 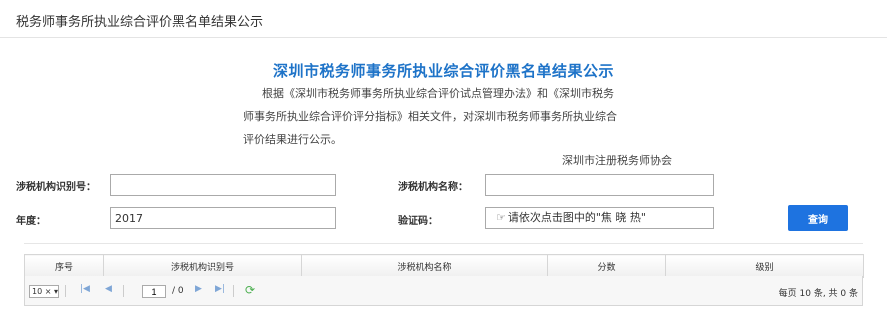 I want to click on org-name-label: 涉税机构名称：, so click(x=433, y=187).